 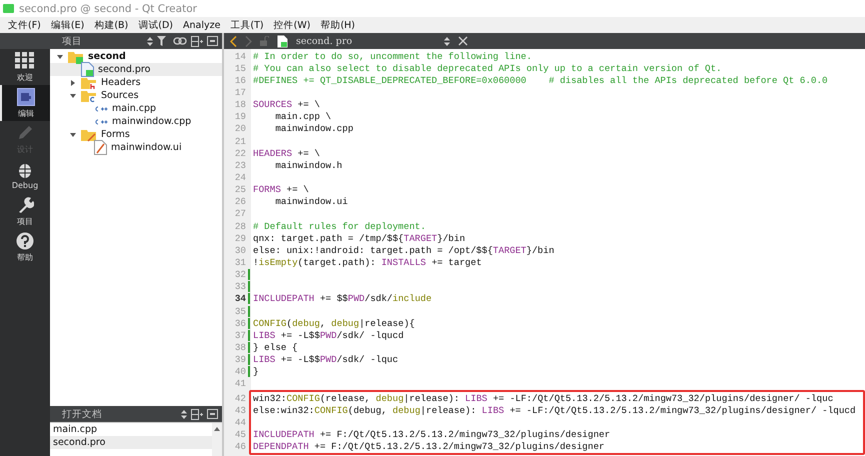 I want to click on code-line: # You can also select to disable deprecated APIs only up to a certain version of Qt., so click(x=487, y=68).